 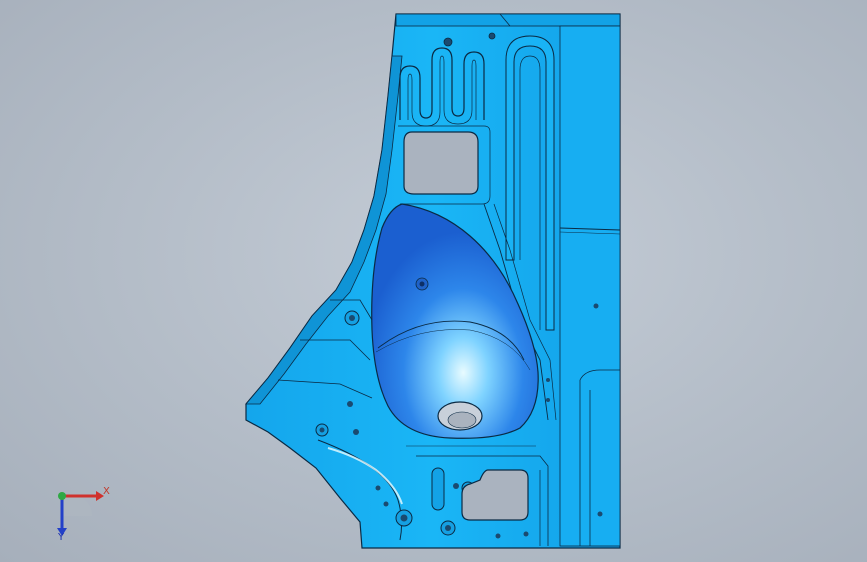 What do you see at coordinates (61, 537) in the screenshot?
I see `y-axis-label: Y` at bounding box center [61, 537].